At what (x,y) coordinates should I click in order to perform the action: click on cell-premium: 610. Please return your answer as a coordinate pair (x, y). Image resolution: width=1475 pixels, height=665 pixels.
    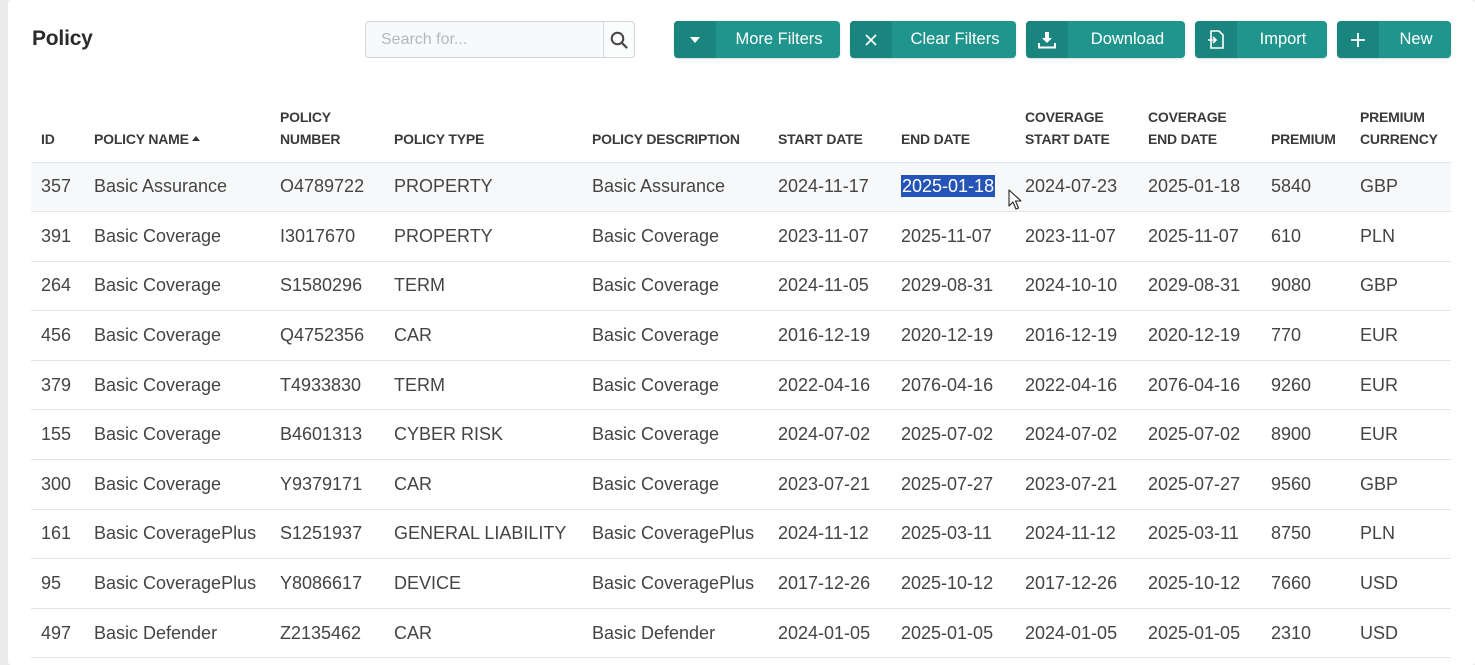
    Looking at the image, I should click on (1305, 236).